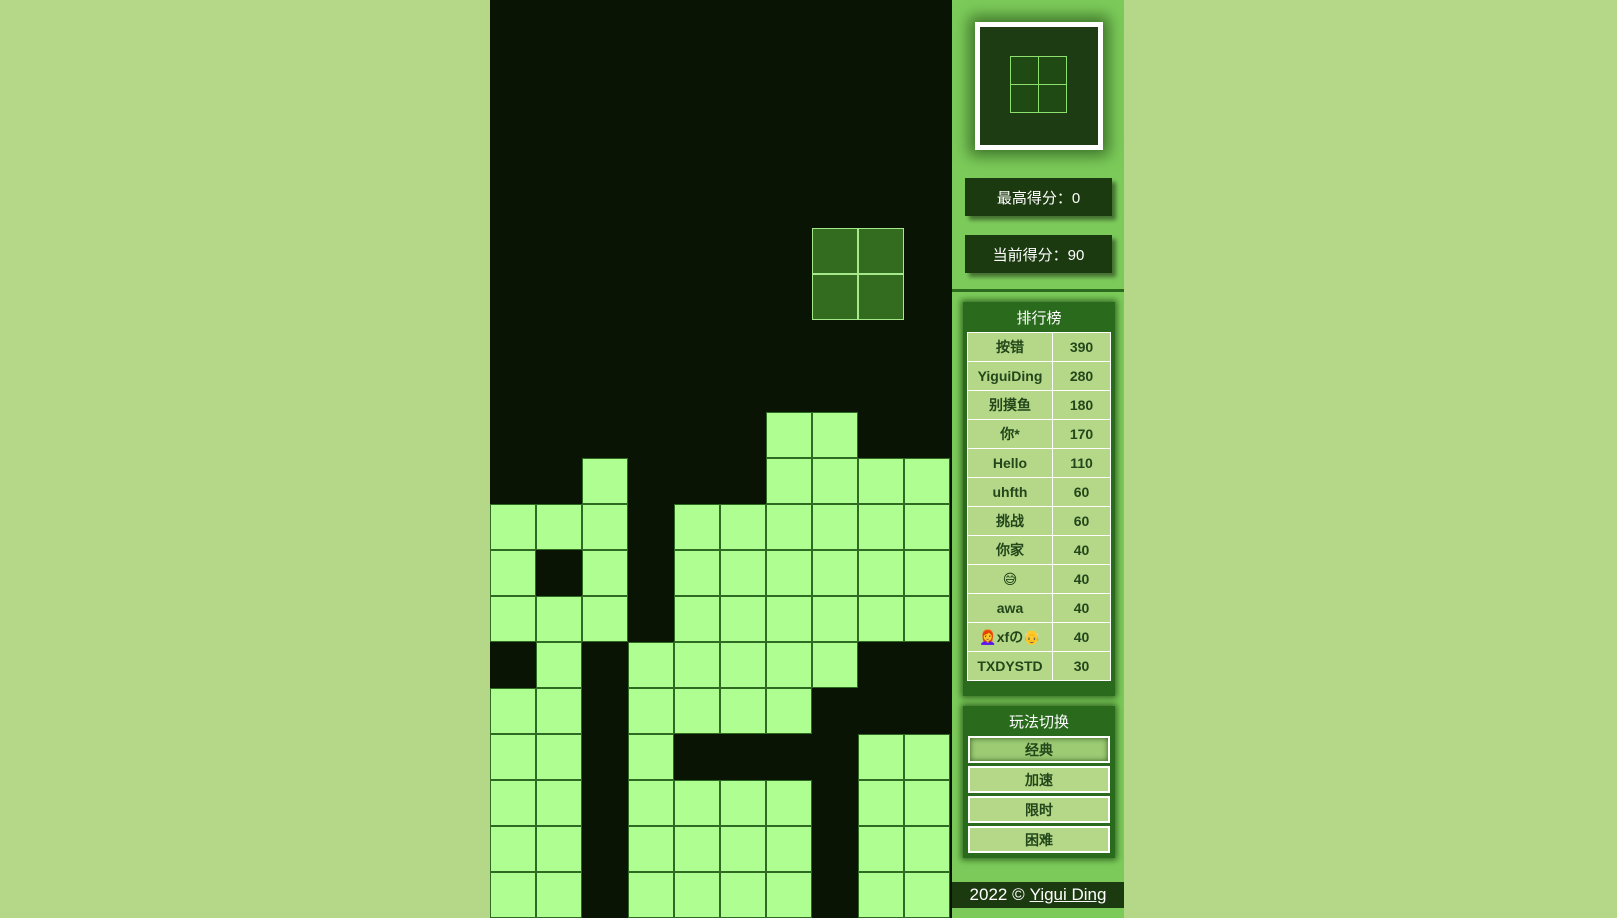 The image size is (1617, 918). I want to click on leaderboard-row: awa 40, so click(1039, 608).